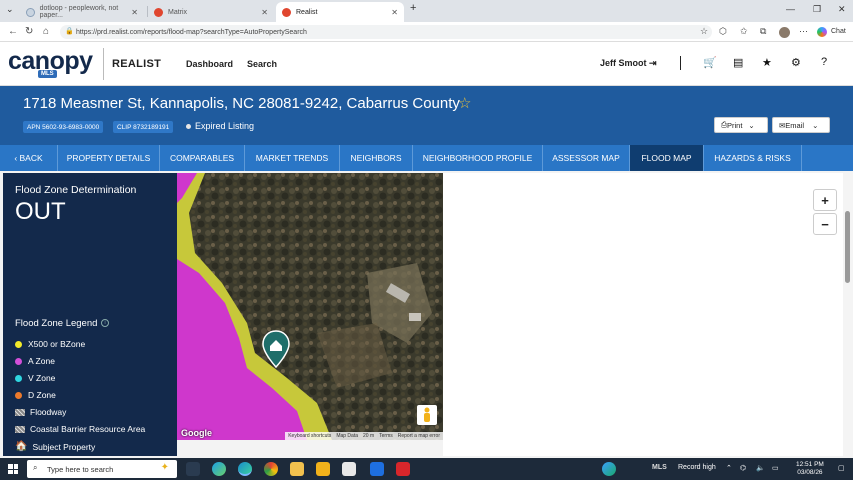  I want to click on print-button: ⎙ Print ⌄, so click(741, 125).